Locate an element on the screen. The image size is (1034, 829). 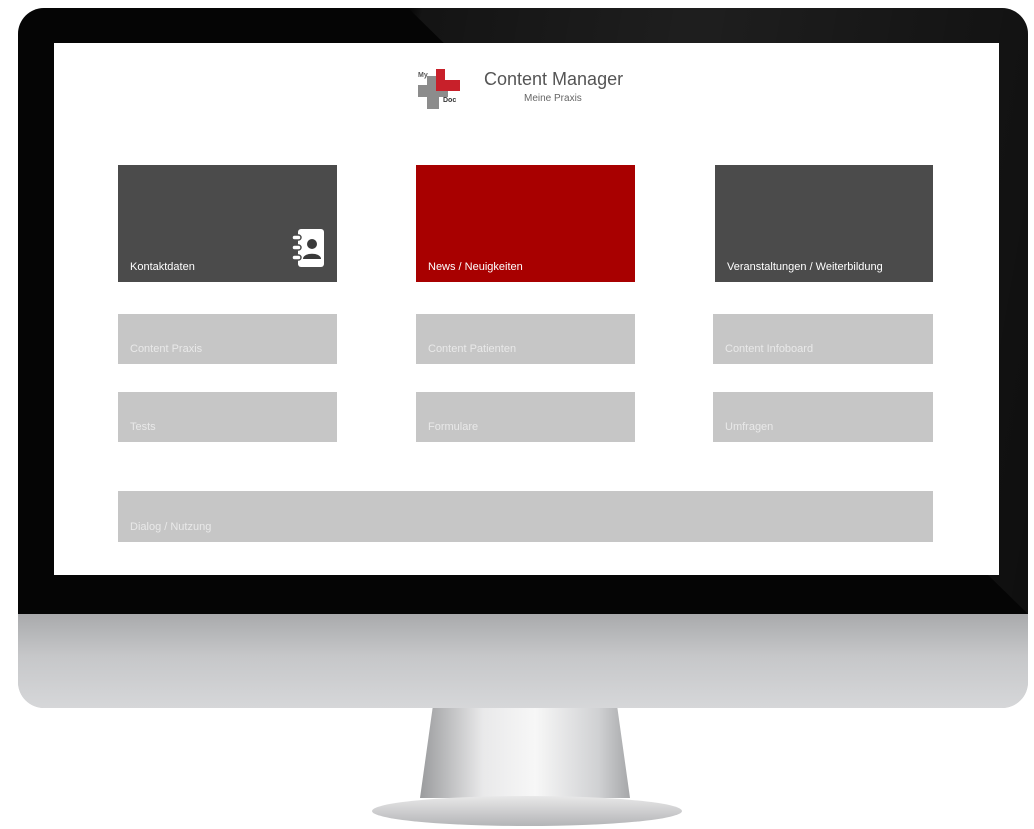
monitor-chin is located at coordinates (523, 661).